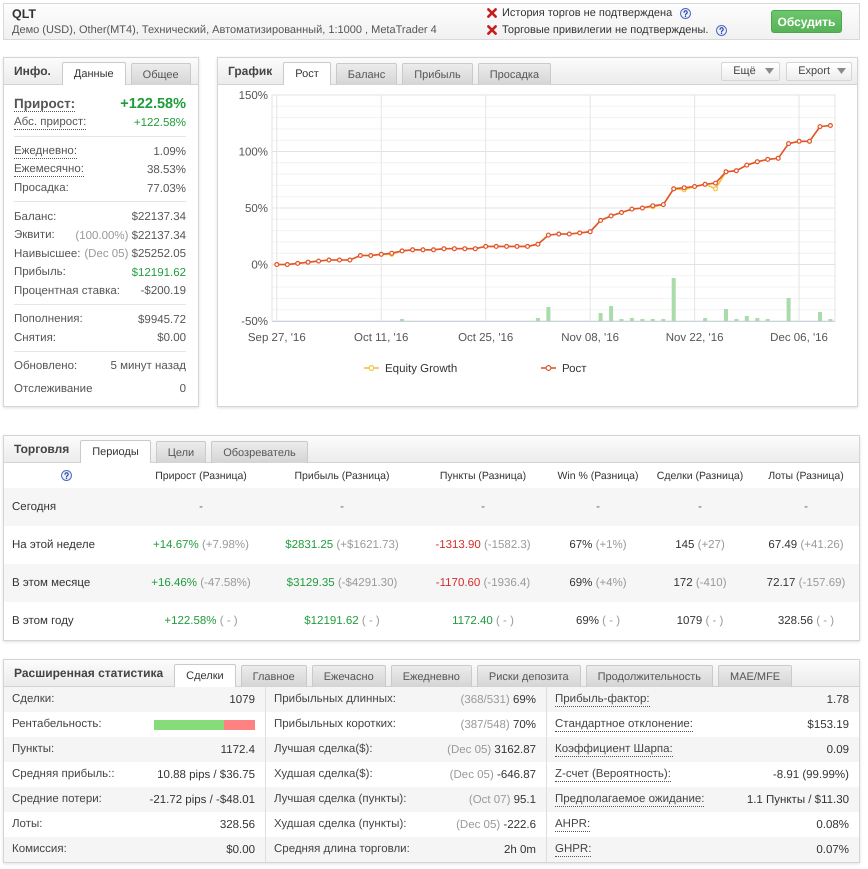  Describe the element at coordinates (828, 724) in the screenshot. I see `stat-value: $153.19` at that location.